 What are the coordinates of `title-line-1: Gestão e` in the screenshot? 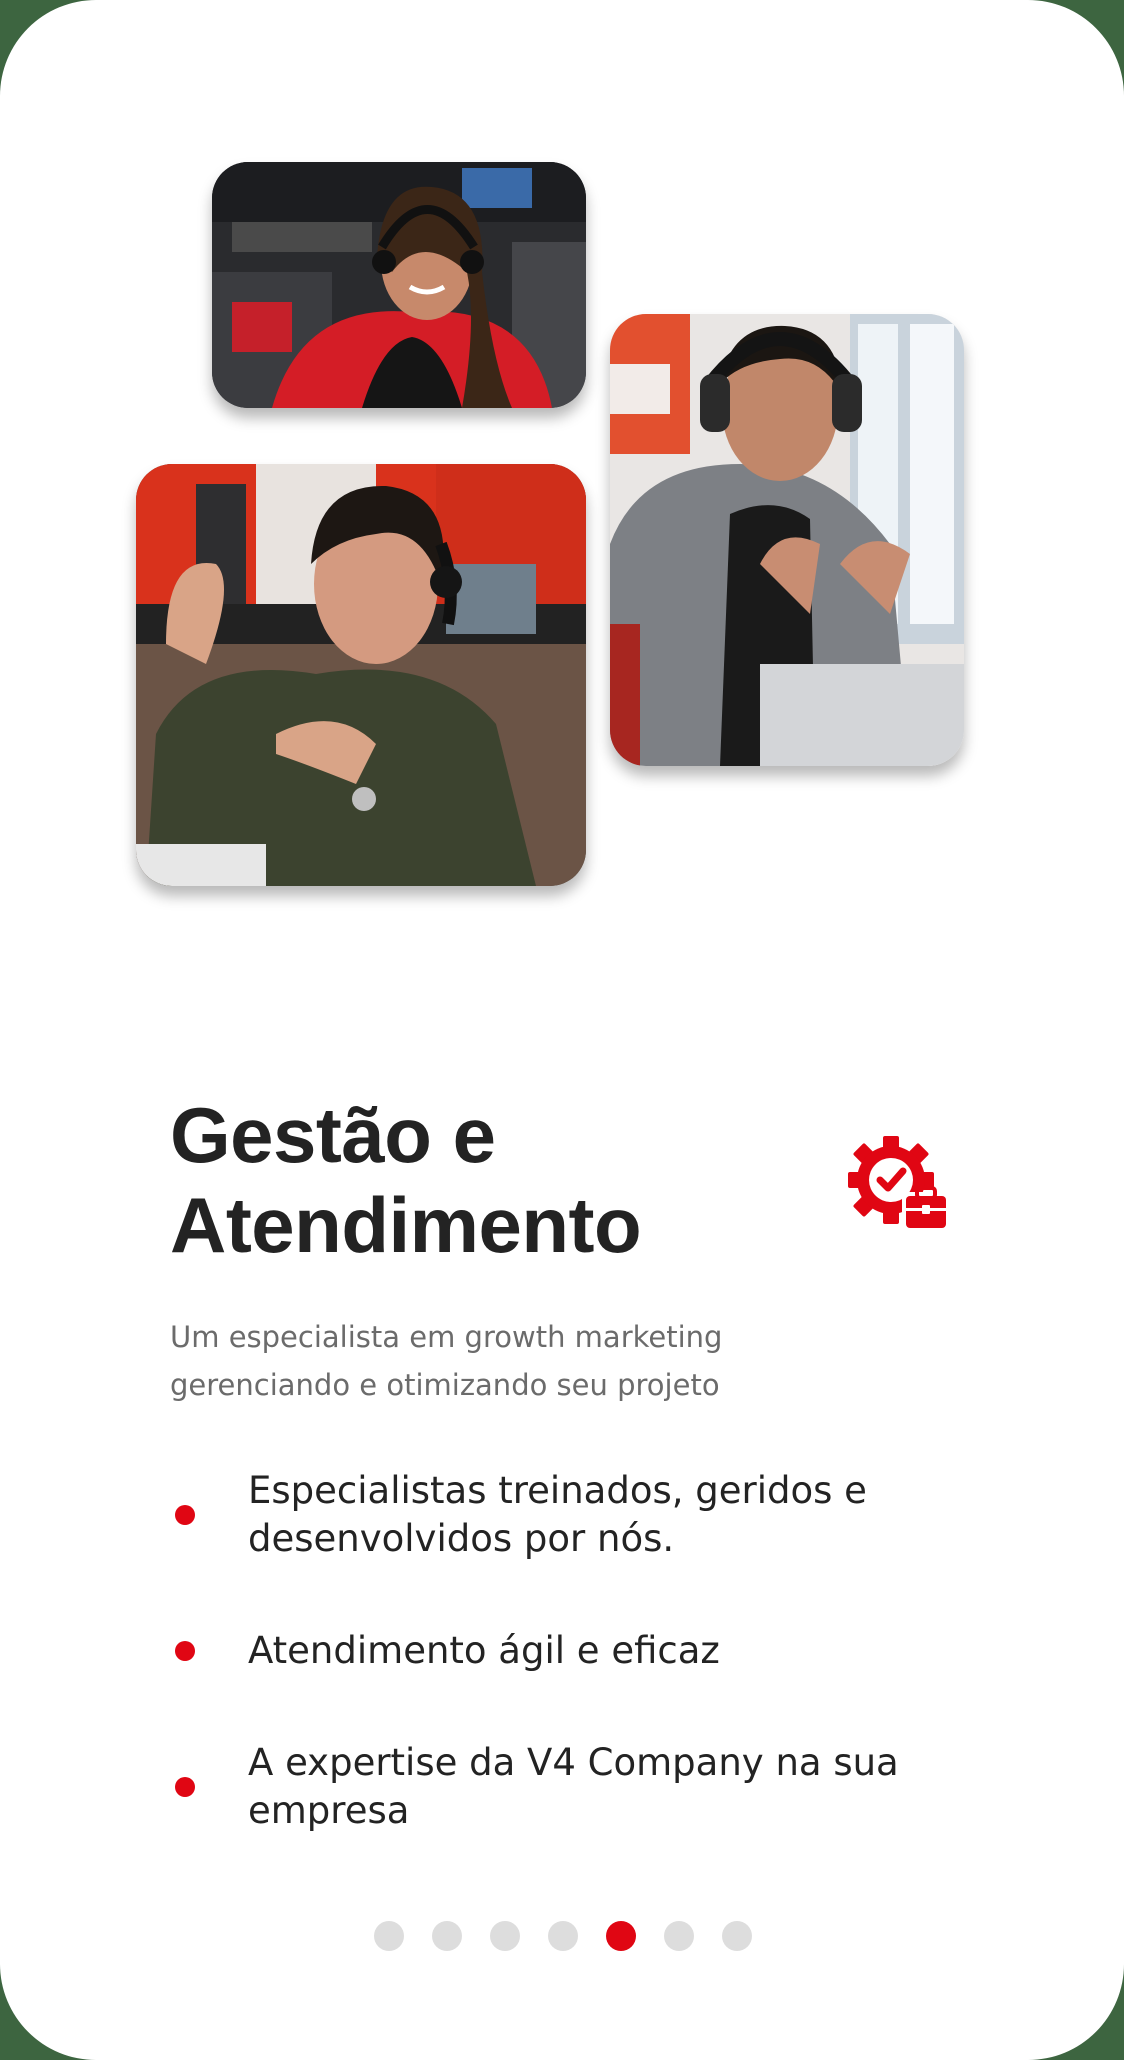 It's located at (333, 1135).